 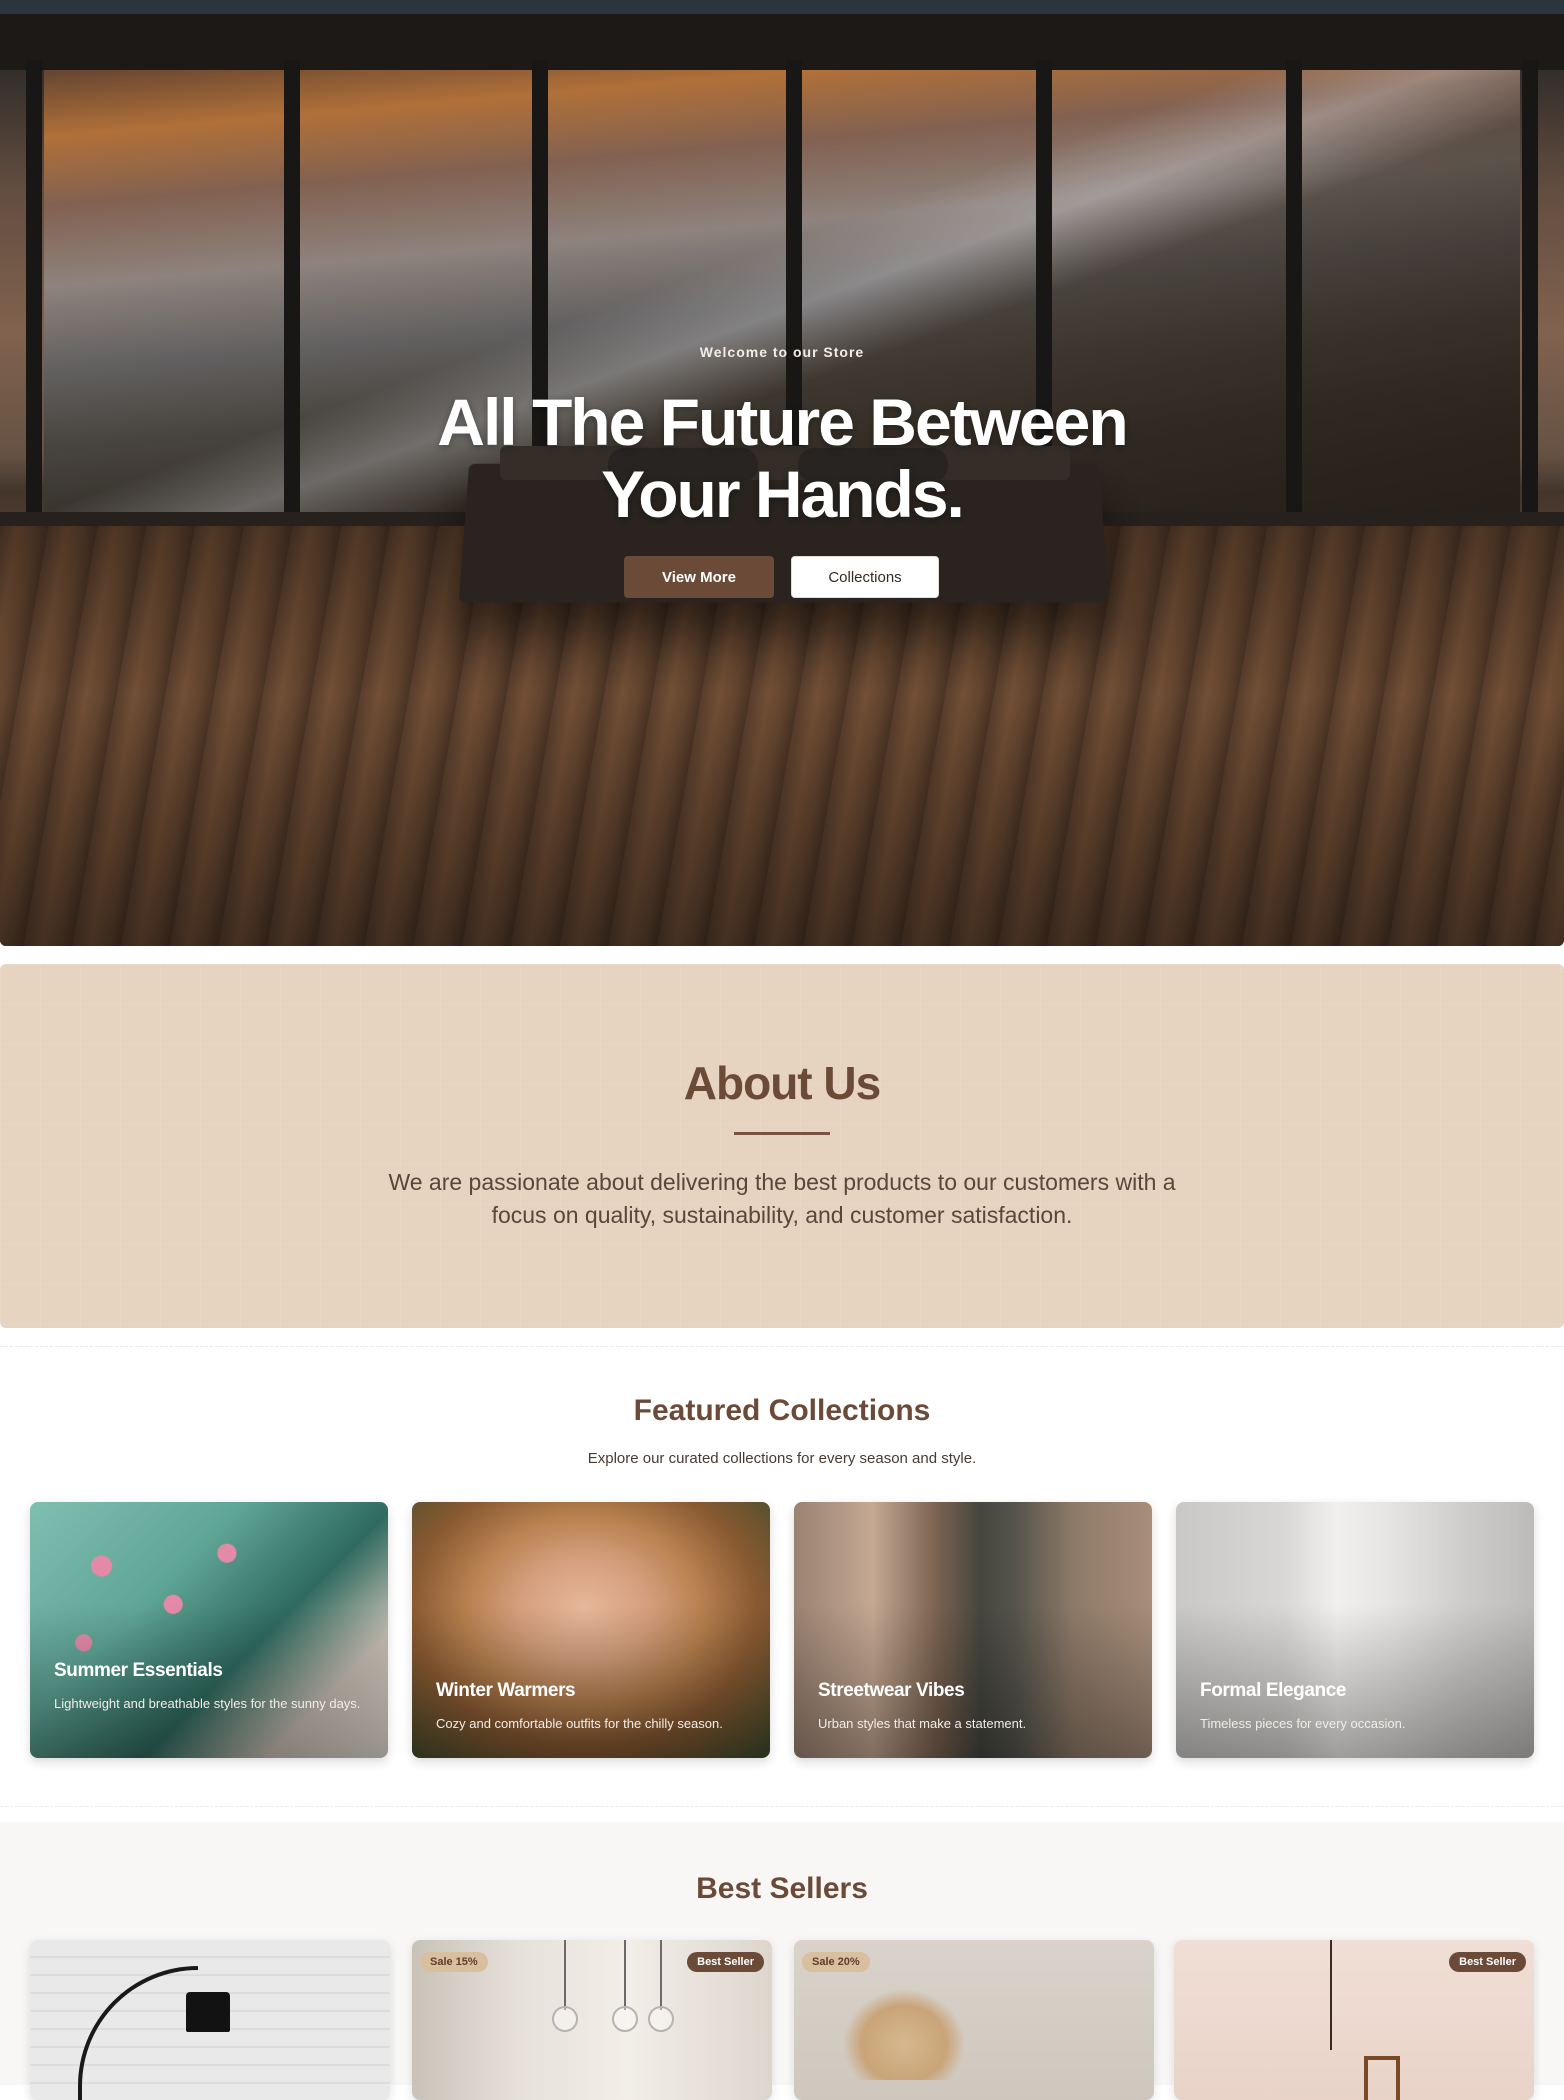 What do you see at coordinates (1331, 1995) in the screenshot?
I see `hanging-plant-image` at bounding box center [1331, 1995].